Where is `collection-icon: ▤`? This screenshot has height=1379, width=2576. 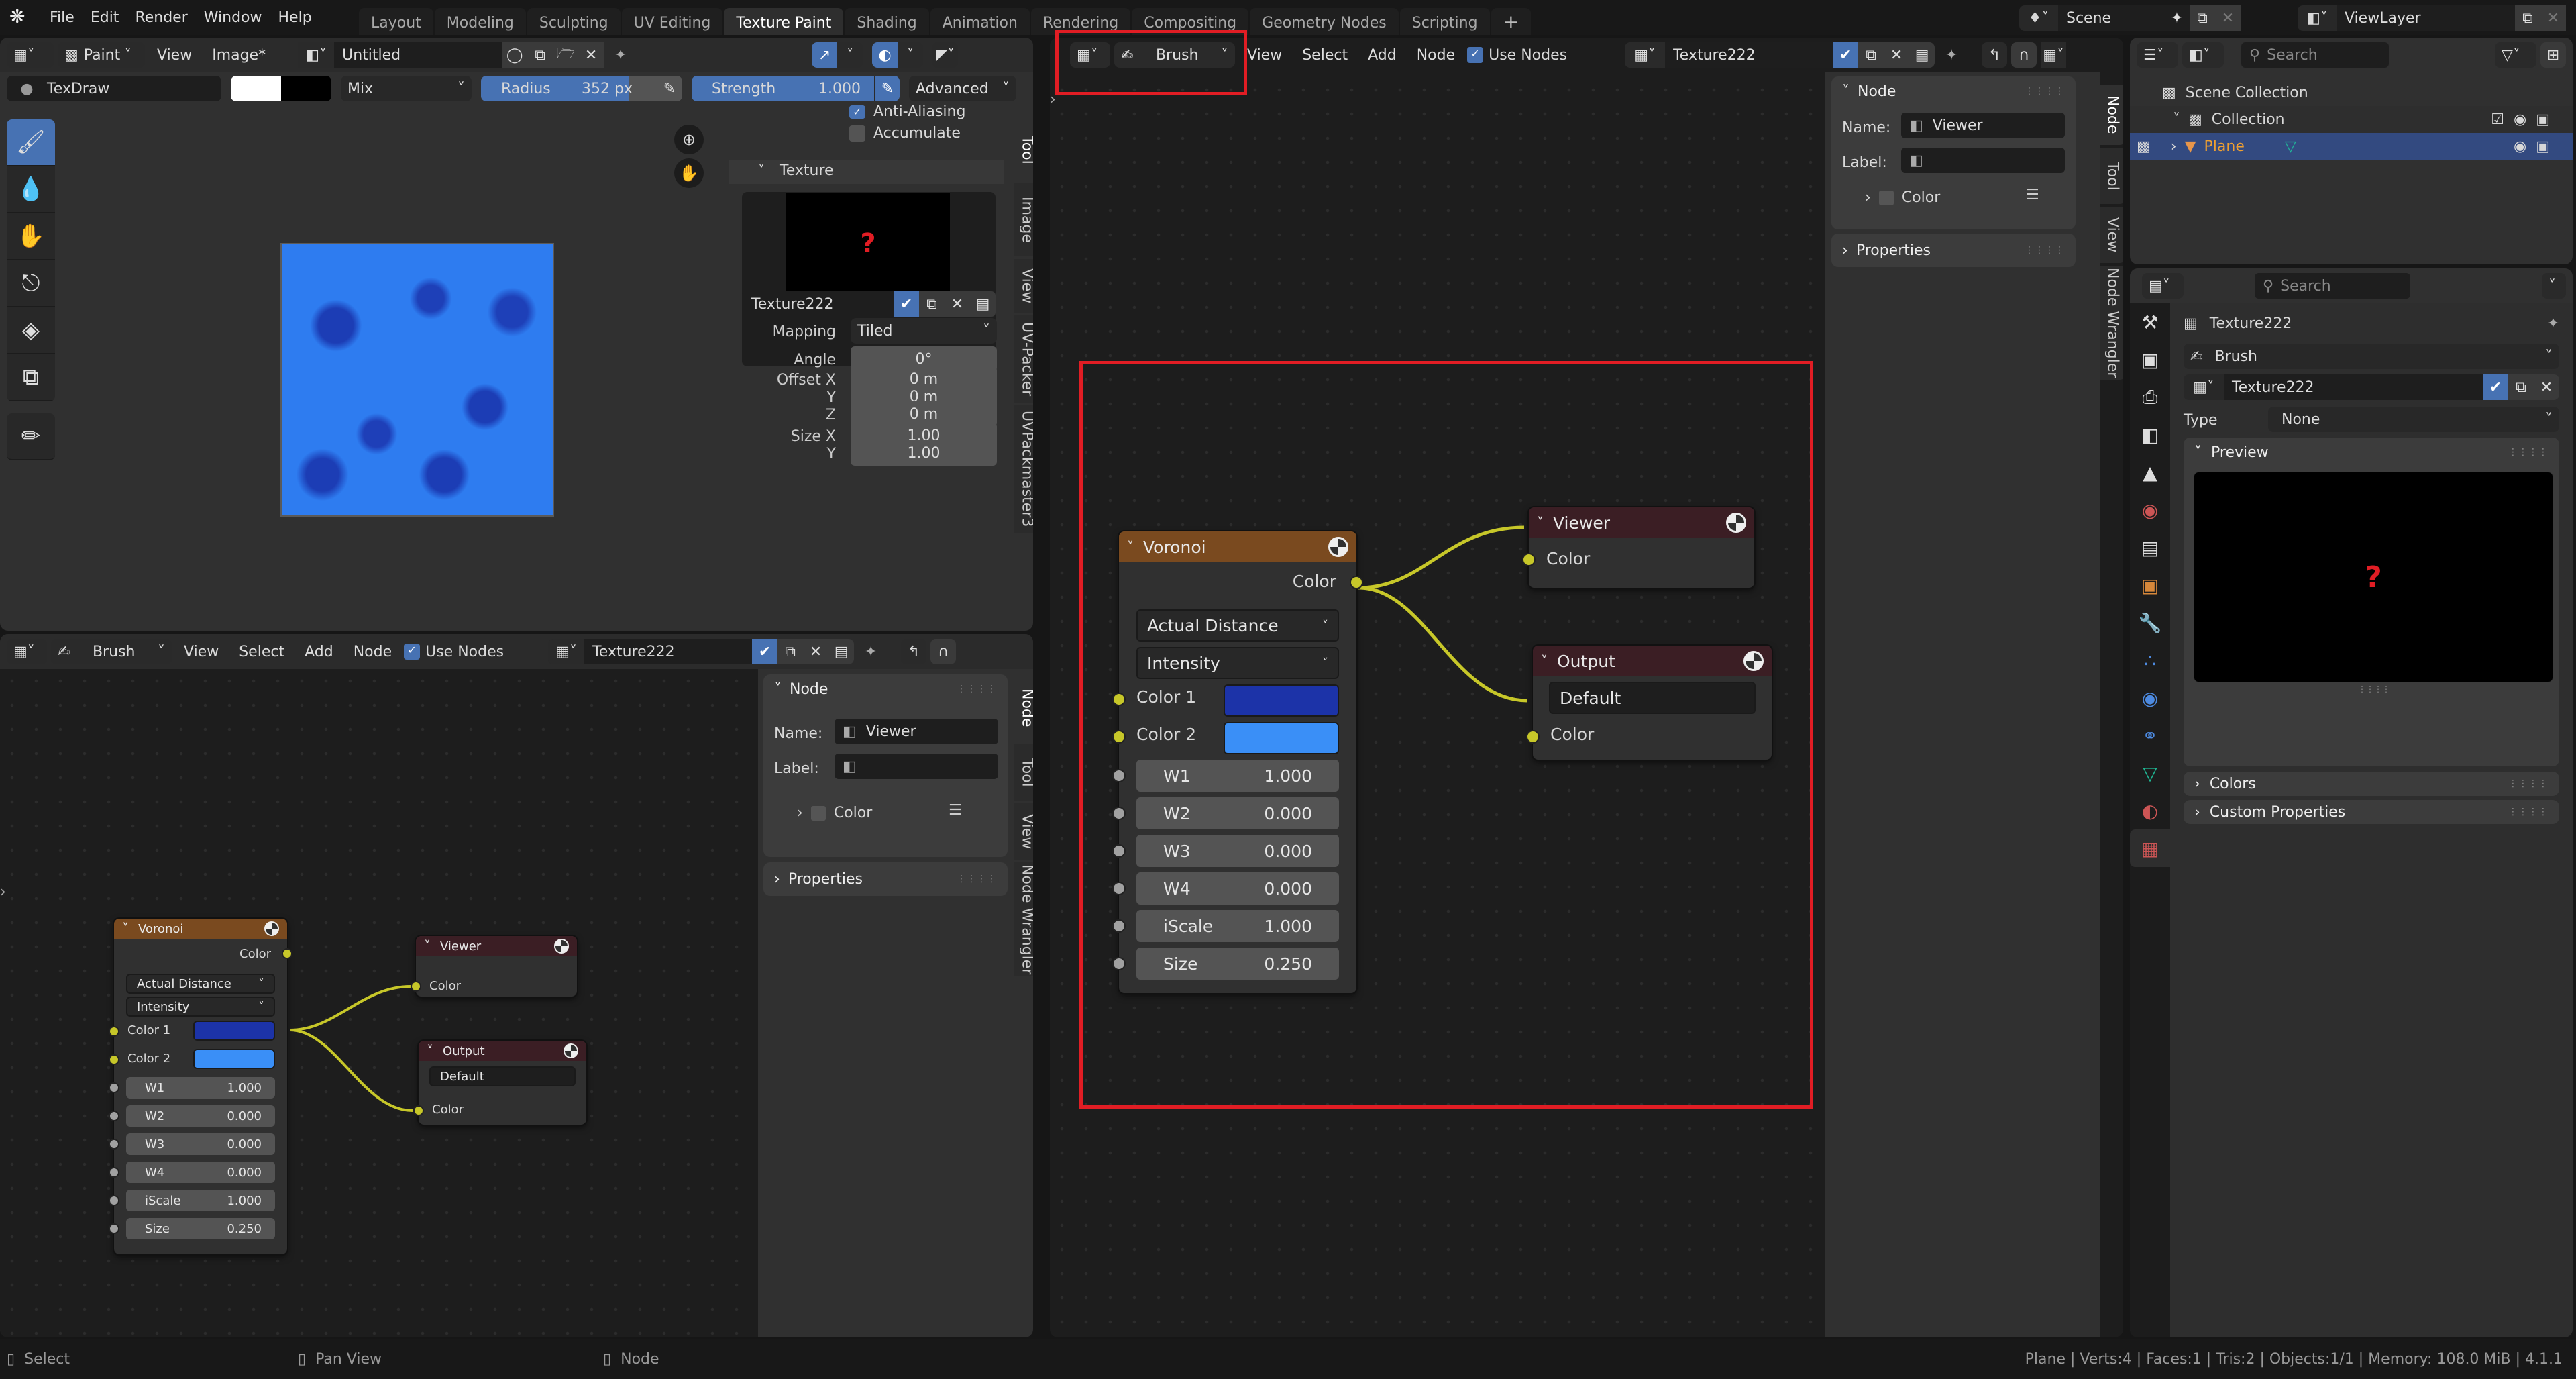
collection-icon: ▤ is located at coordinates (2150, 547).